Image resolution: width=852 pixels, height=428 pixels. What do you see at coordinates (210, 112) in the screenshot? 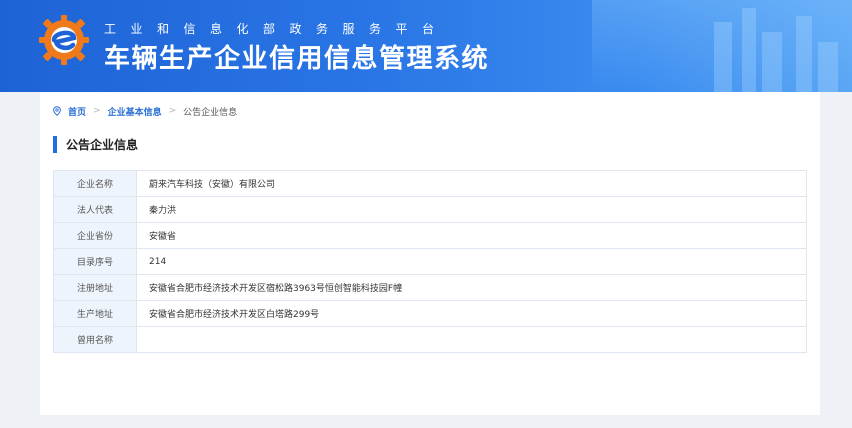
I see `breadcrumb-current: 公告企业信息` at bounding box center [210, 112].